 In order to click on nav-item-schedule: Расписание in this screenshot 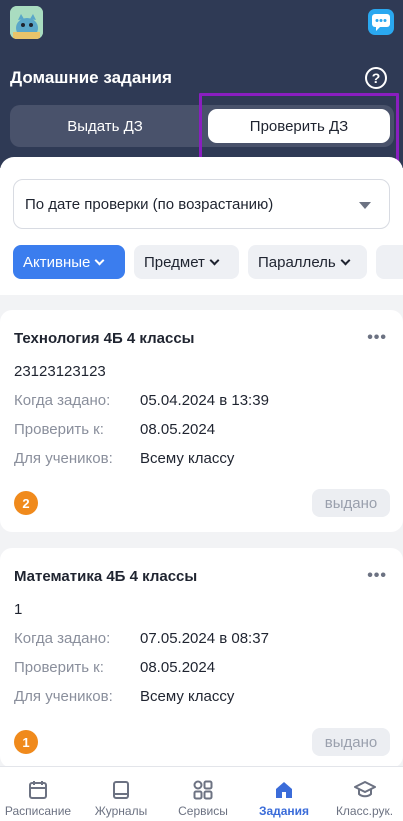, I will do `click(38, 794)`.